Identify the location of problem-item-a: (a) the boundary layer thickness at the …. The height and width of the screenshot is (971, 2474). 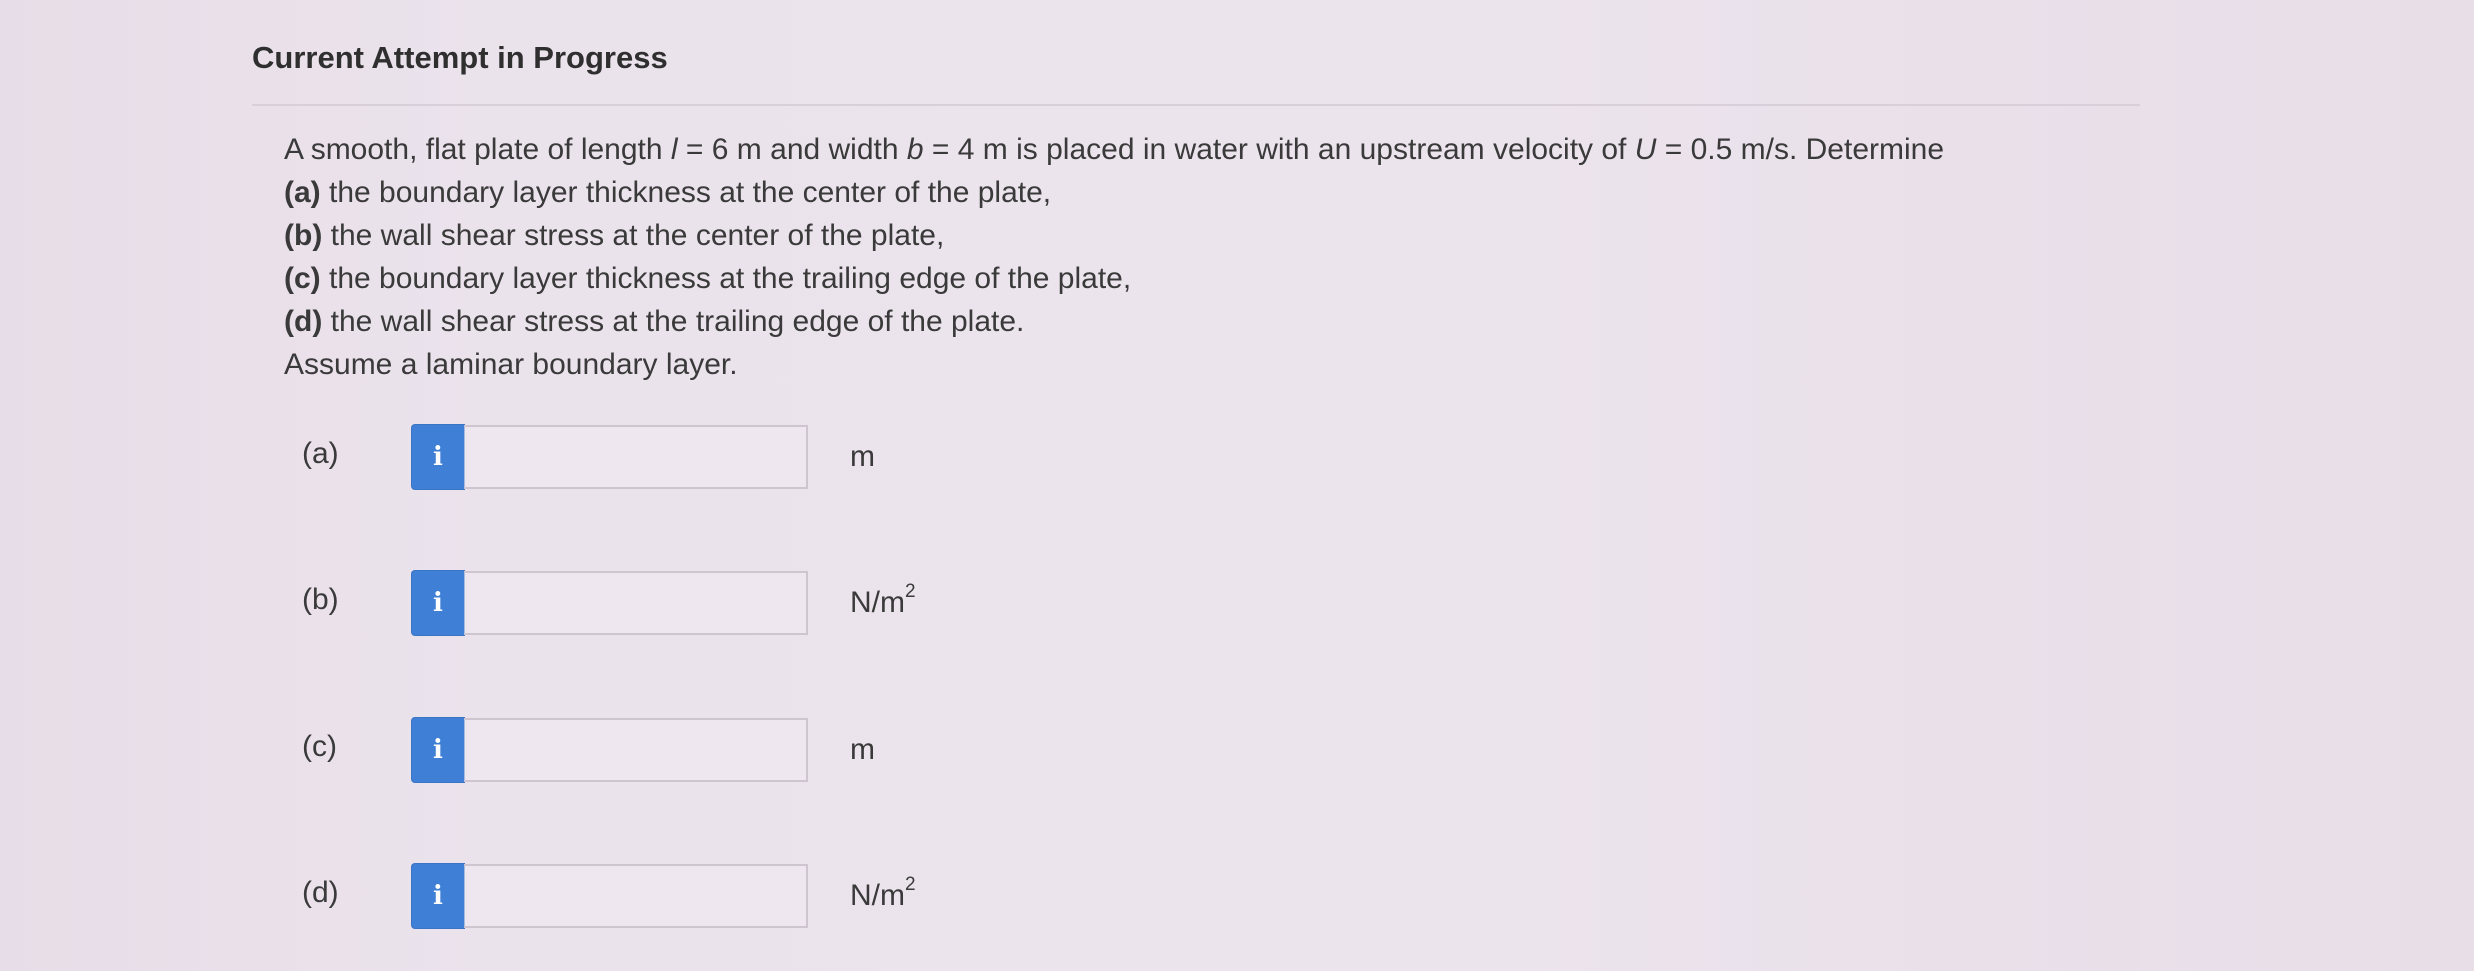
(1184, 192).